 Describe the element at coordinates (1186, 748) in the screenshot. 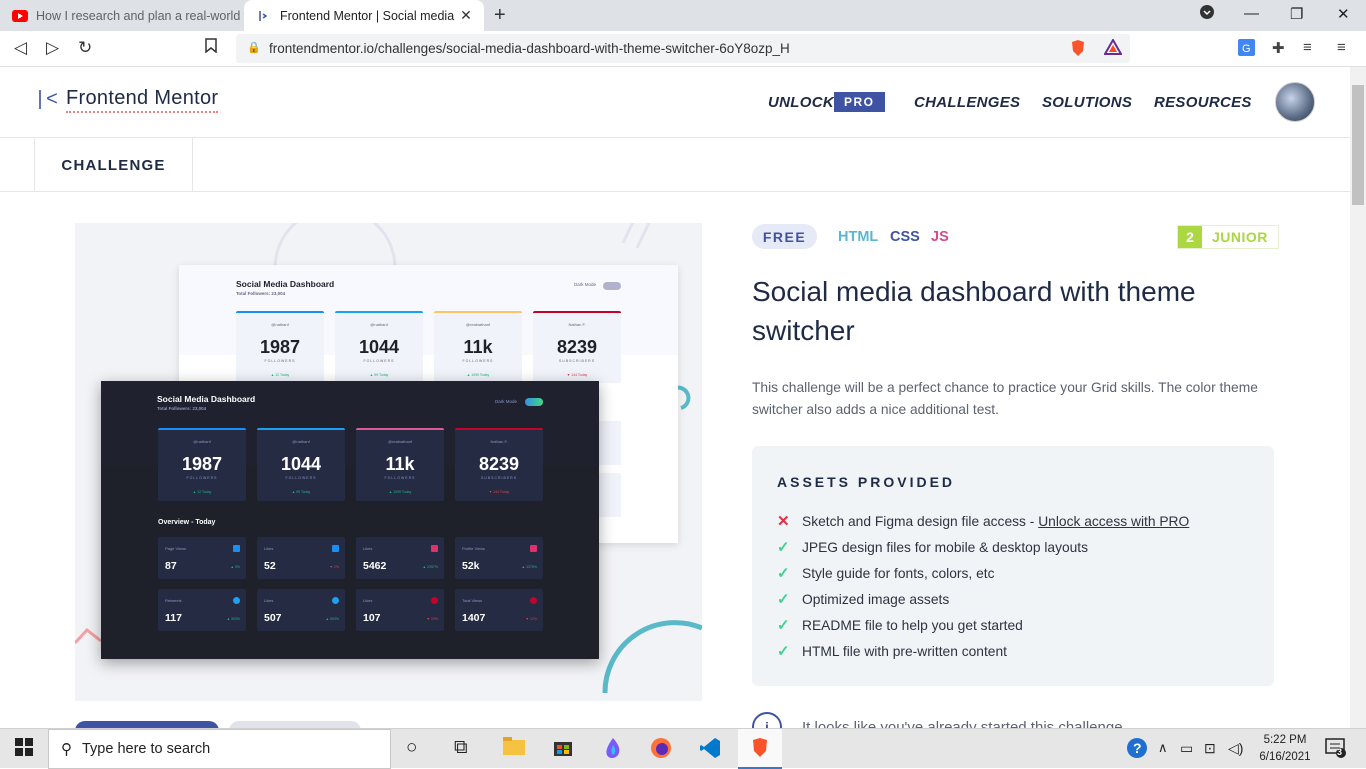

I see `battery-icon: ▭` at that location.